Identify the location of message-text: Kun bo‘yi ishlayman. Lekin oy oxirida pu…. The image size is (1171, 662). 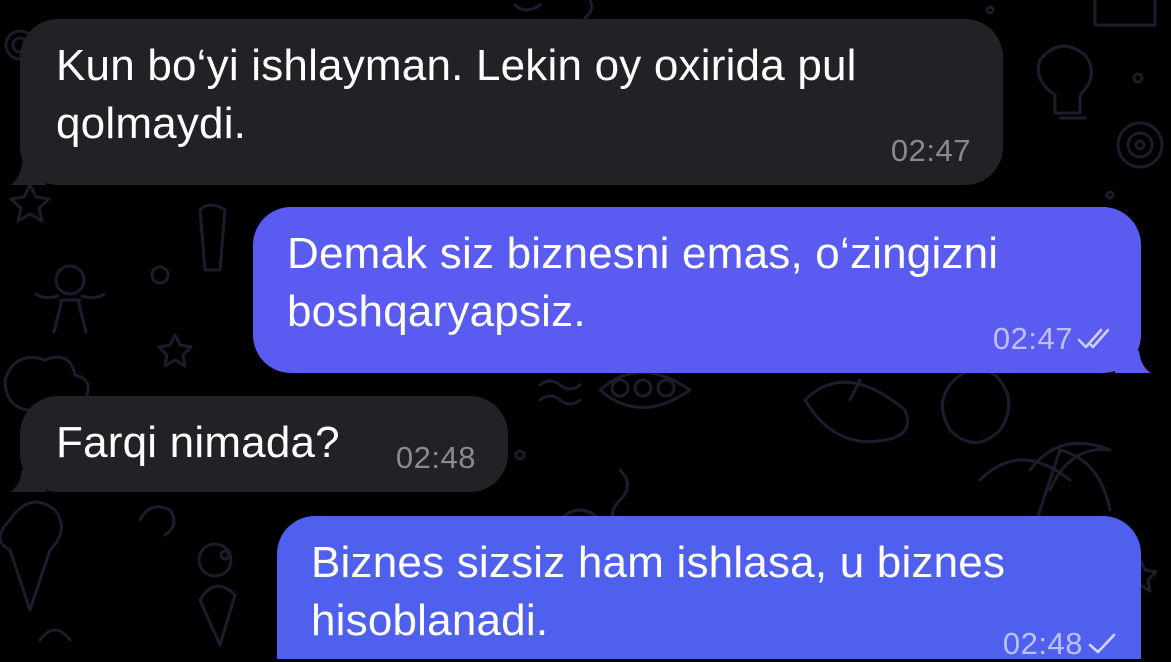
(456, 94).